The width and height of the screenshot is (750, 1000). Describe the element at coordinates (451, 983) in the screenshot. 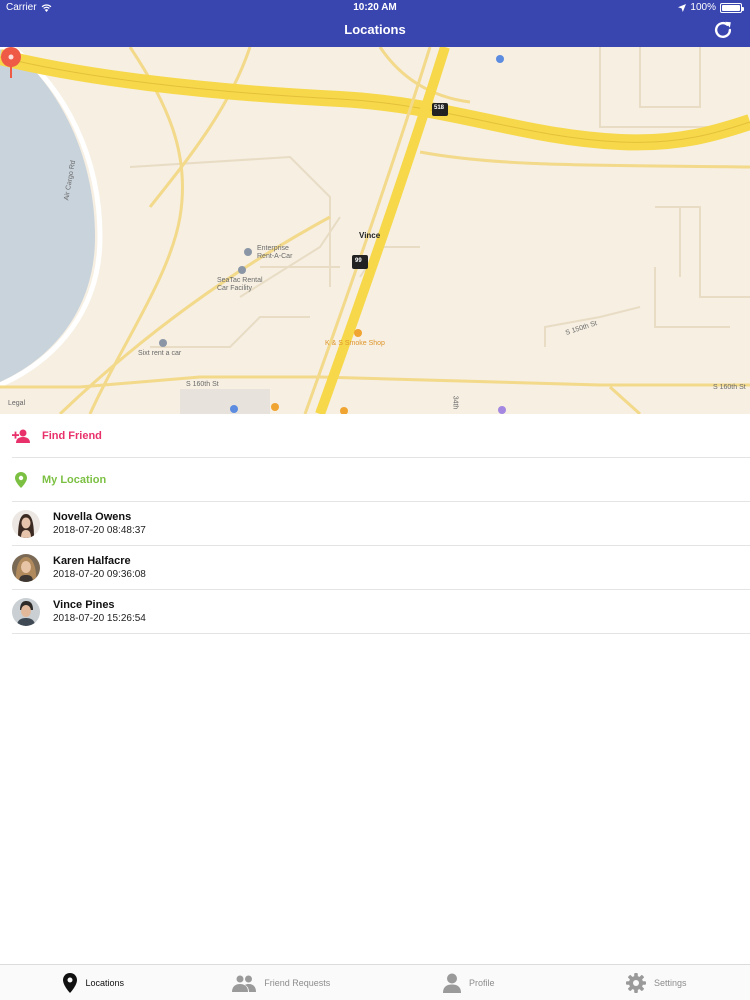

I see `person-icon` at that location.